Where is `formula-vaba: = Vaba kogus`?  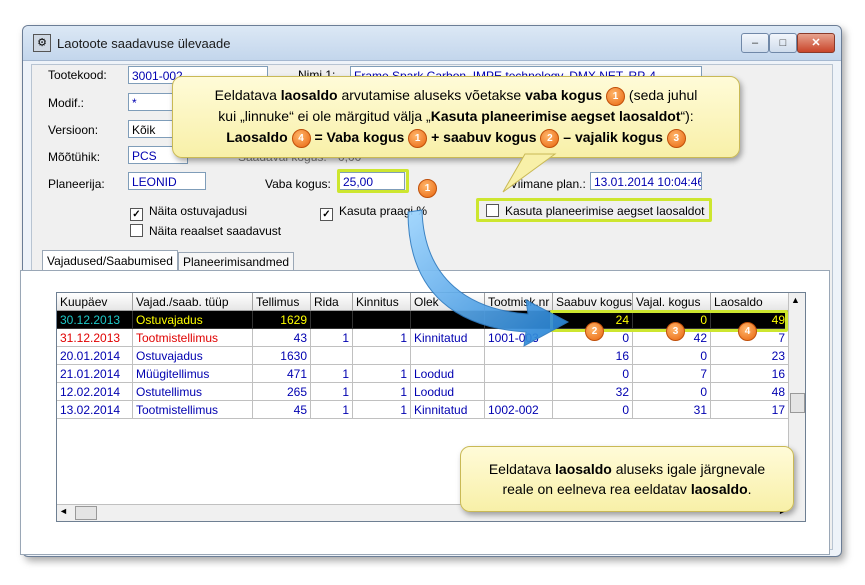
formula-vaba: = Vaba kogus is located at coordinates (361, 136).